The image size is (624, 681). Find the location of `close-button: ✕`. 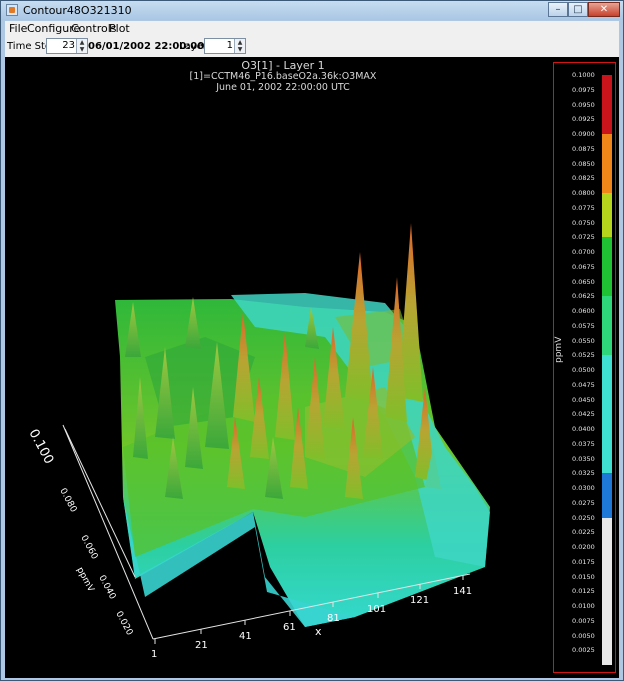

close-button: ✕ is located at coordinates (604, 9).